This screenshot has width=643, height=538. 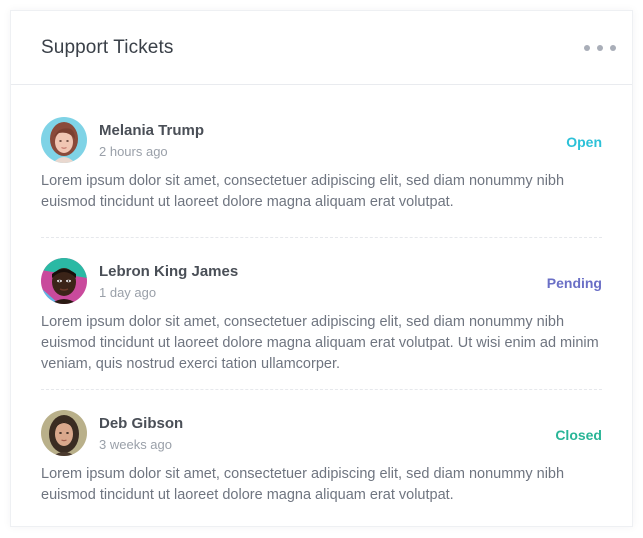 What do you see at coordinates (107, 47) in the screenshot?
I see `card-title: Support Tickets` at bounding box center [107, 47].